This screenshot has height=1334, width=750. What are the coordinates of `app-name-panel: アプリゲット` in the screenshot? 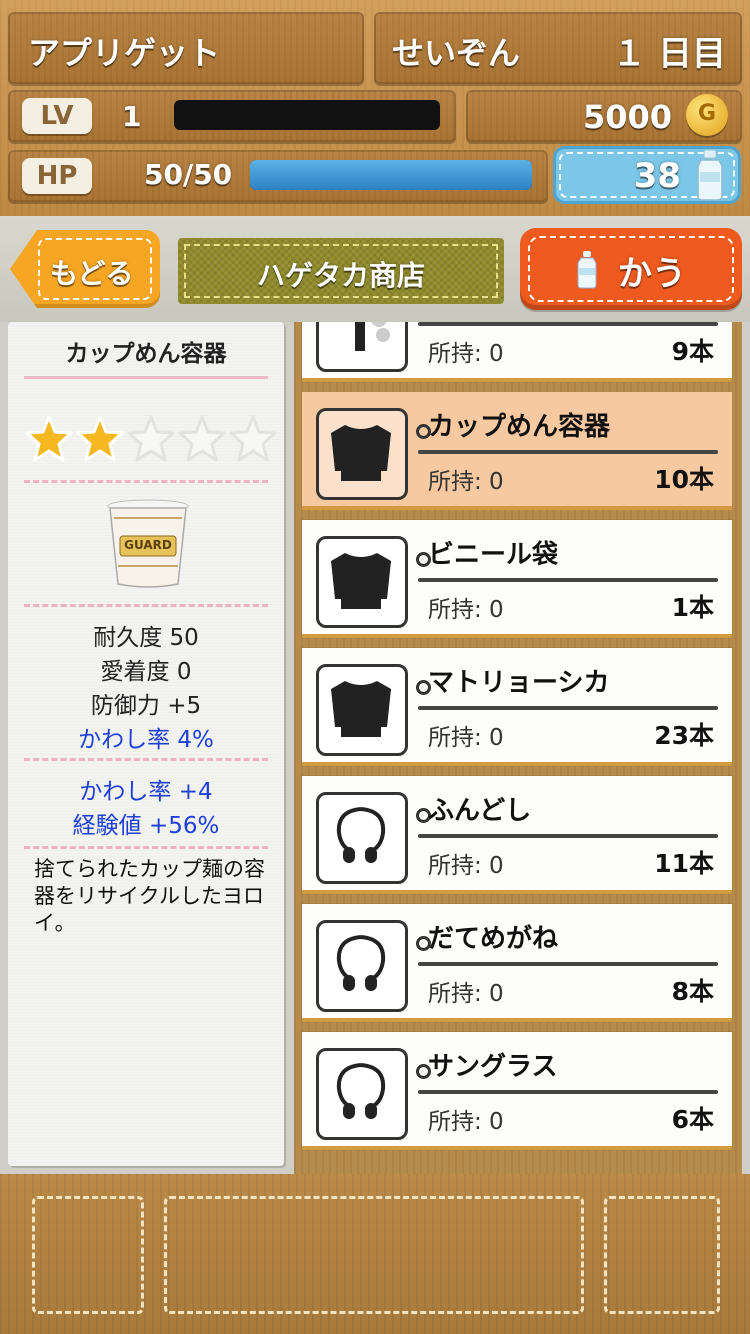 It's located at (186, 48).